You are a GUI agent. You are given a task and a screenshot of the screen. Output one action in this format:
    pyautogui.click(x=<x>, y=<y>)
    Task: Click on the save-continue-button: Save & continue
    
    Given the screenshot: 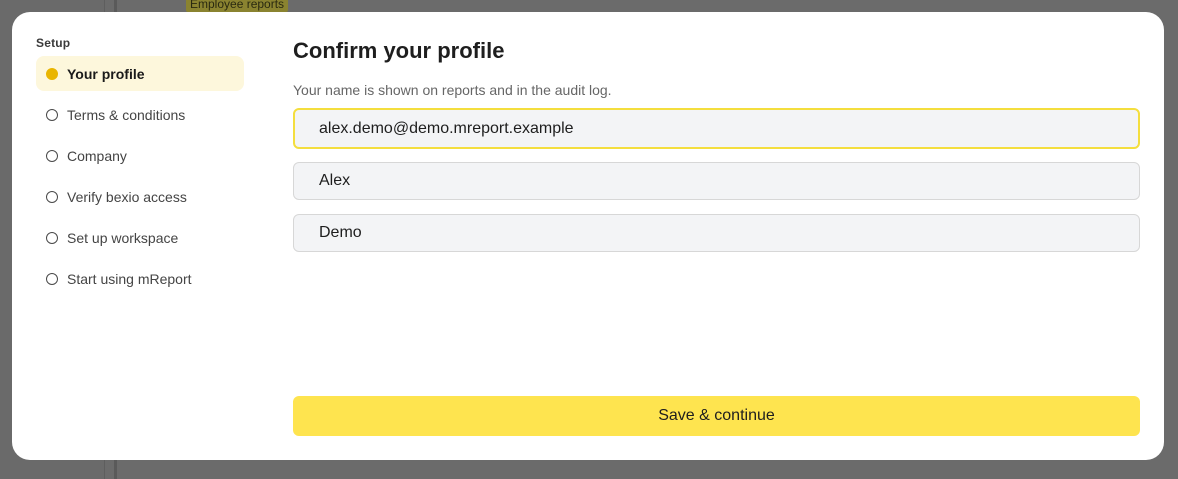 What is the action you would take?
    pyautogui.click(x=716, y=416)
    